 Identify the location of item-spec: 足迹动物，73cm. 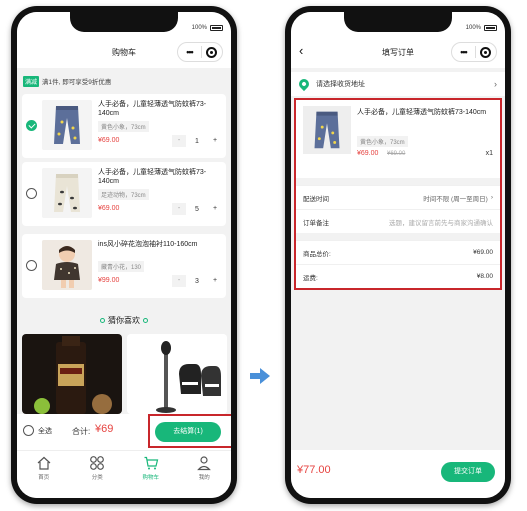
(123, 194).